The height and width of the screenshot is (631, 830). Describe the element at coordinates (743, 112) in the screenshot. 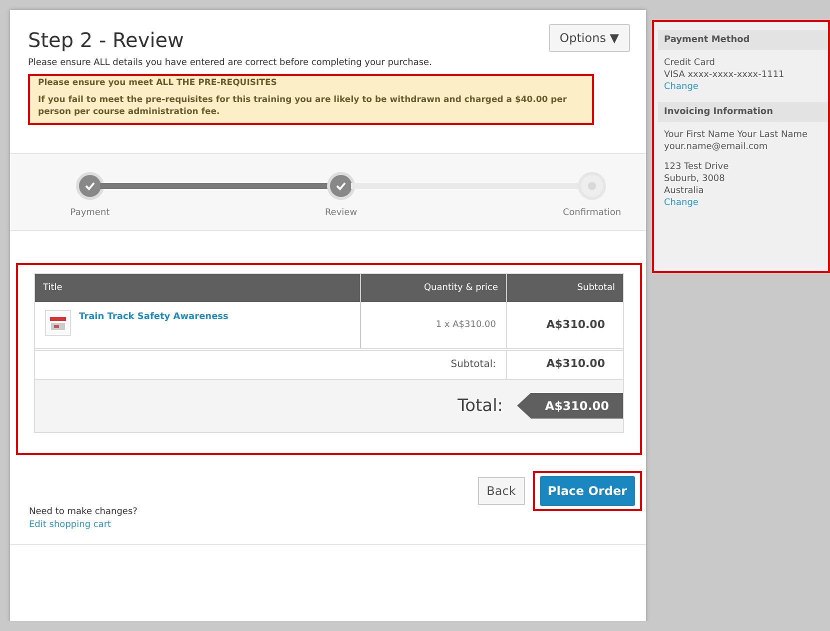

I see `section-header: Invoicing Information` at that location.